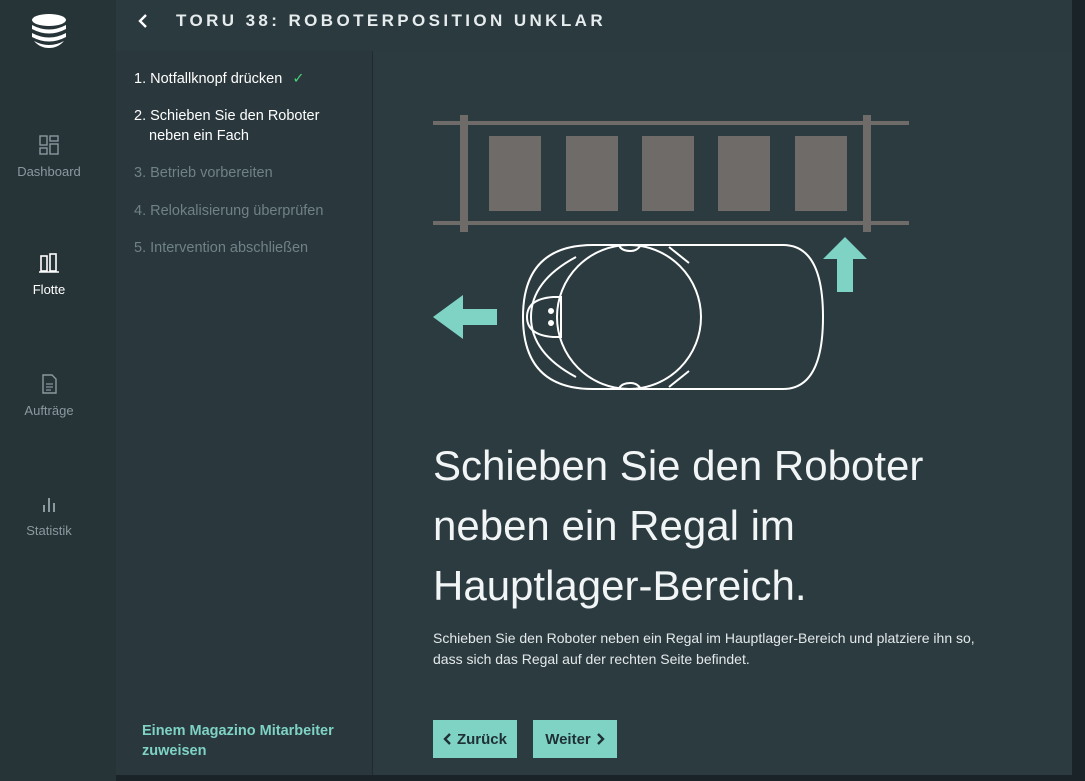  What do you see at coordinates (211, 173) in the screenshot?
I see `step-label: Betrieb vorbereiten` at bounding box center [211, 173].